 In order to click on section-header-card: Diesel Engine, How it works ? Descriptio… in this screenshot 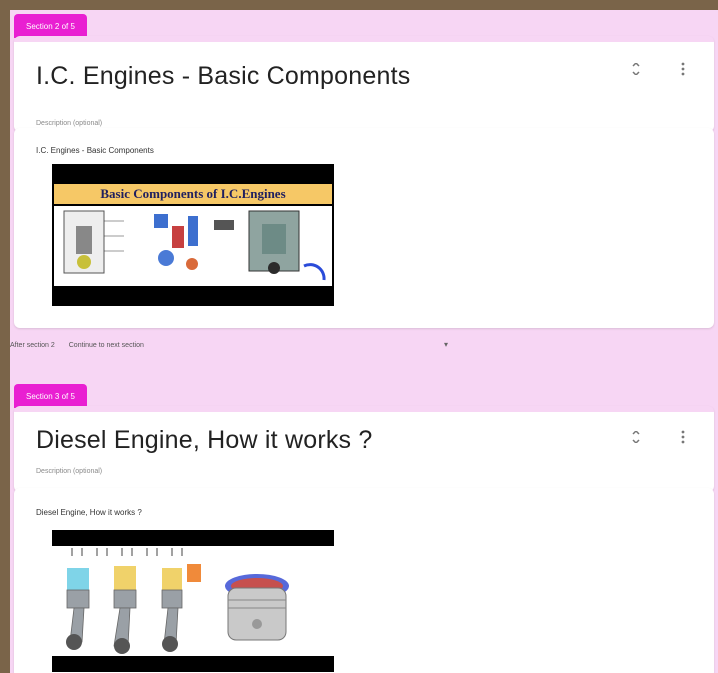, I will do `click(364, 449)`.